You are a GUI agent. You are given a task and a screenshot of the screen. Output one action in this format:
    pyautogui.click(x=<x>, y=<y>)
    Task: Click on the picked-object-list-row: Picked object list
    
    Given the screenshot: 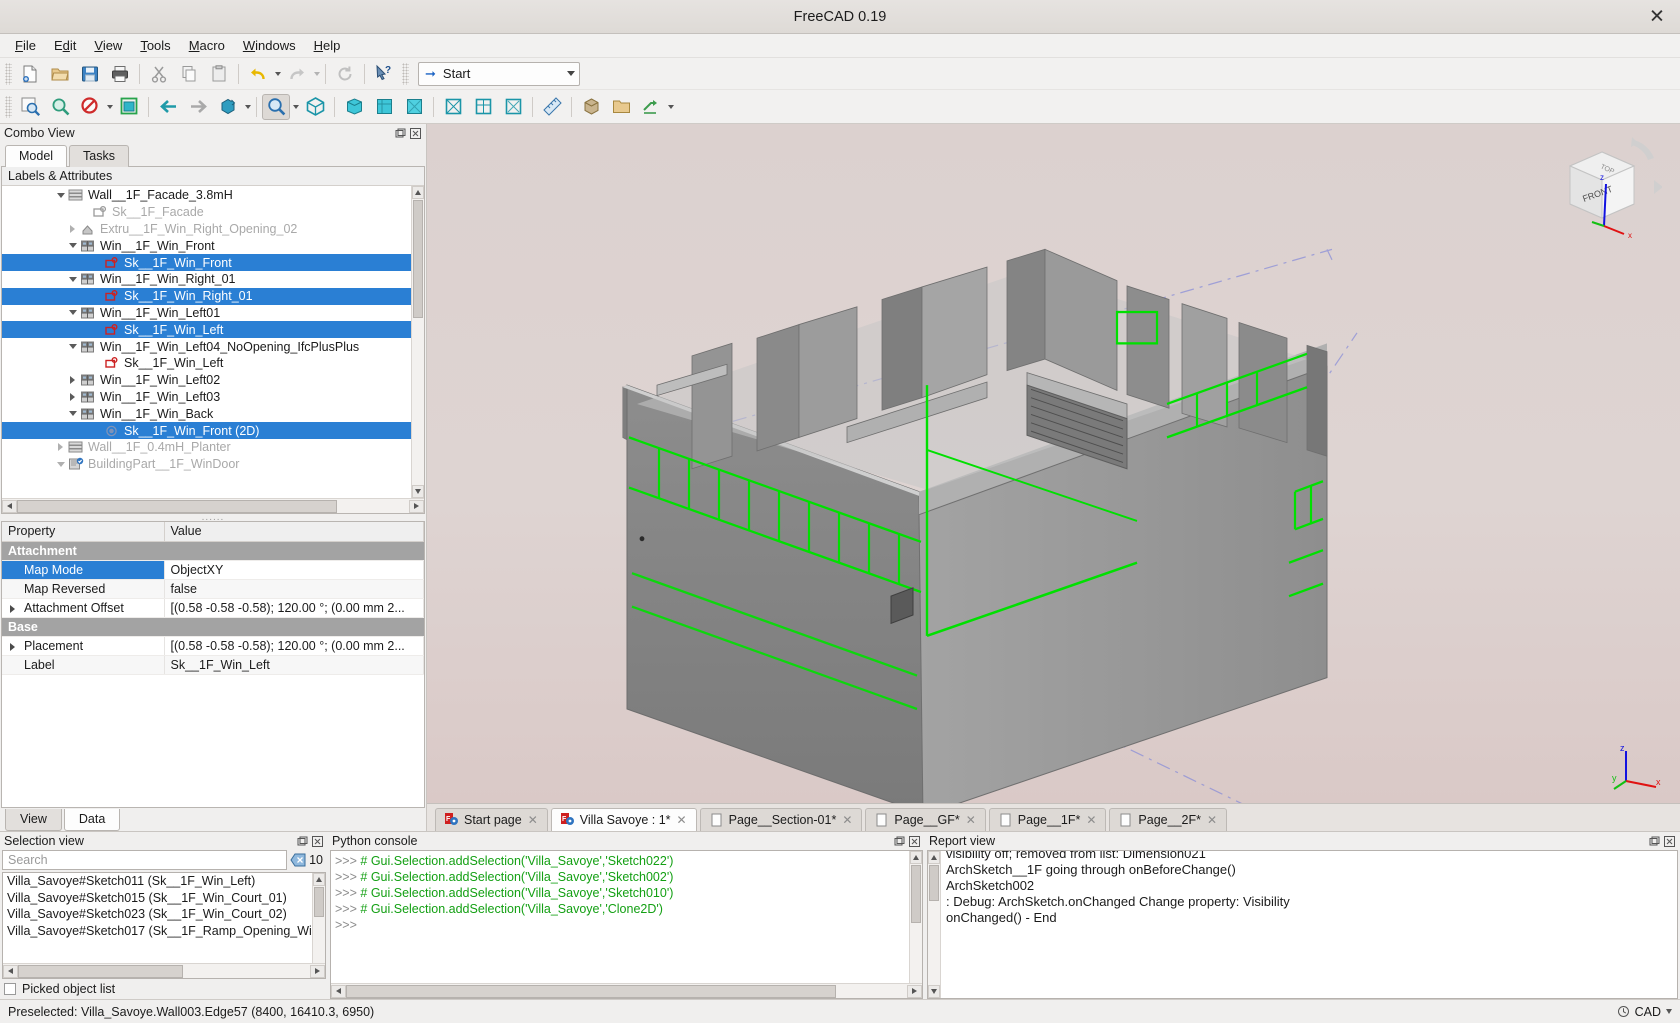 What is the action you would take?
    pyautogui.click(x=164, y=989)
    